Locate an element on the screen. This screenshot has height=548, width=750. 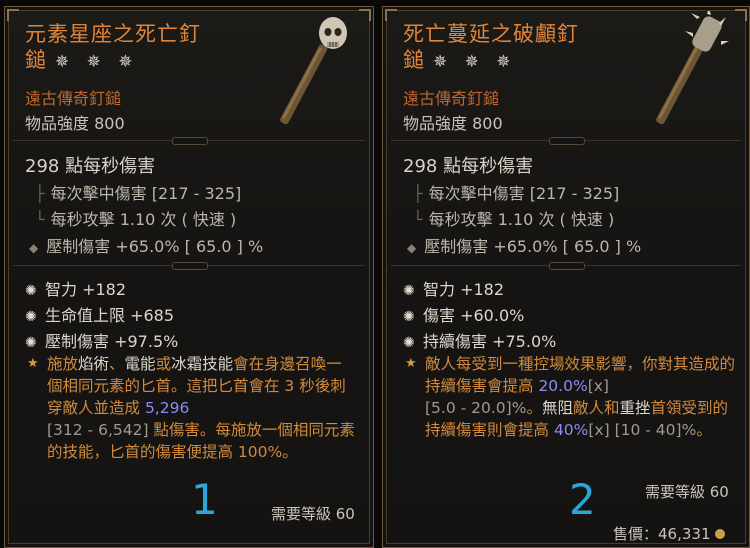
affix-overpower-damage: ✺ 壓制傷害 +97.5% is located at coordinates (102, 341).